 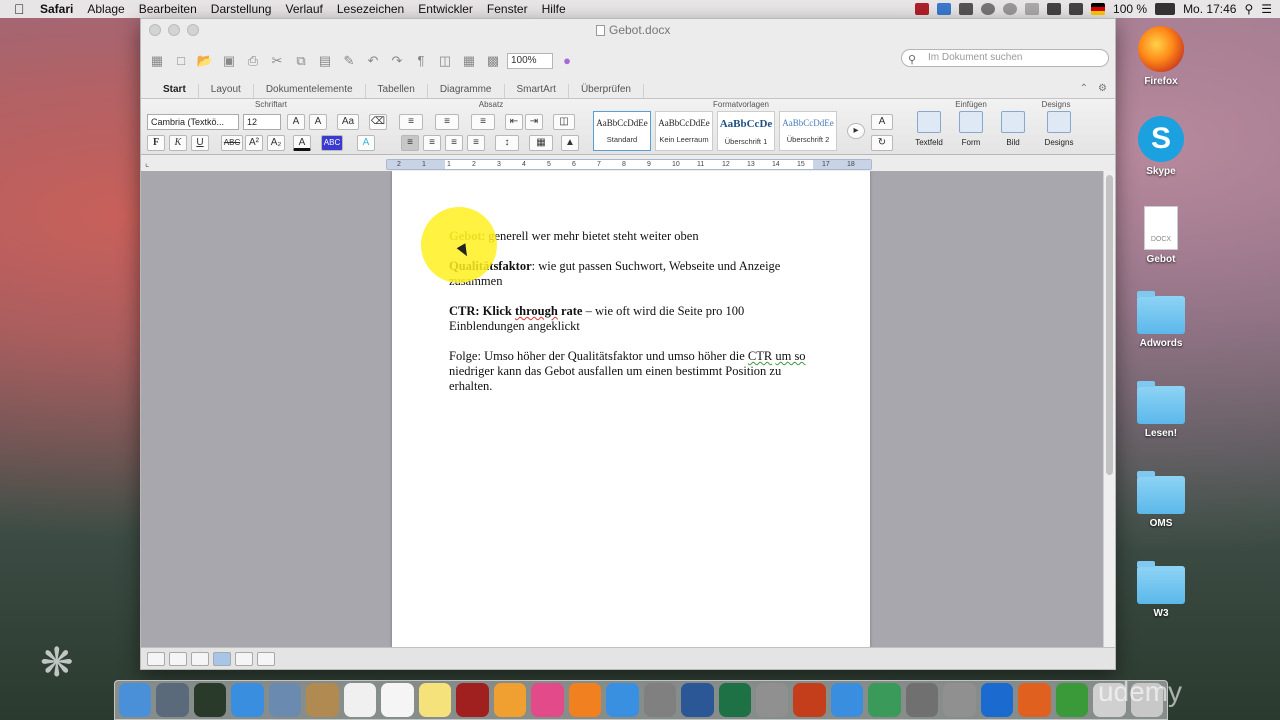 I want to click on numbering-icon: ≡, so click(x=447, y=122).